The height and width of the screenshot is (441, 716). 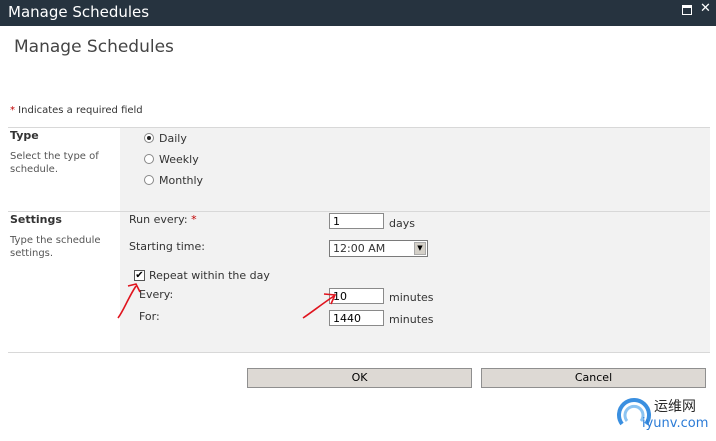 What do you see at coordinates (179, 159) in the screenshot?
I see `radio-label: Weekly` at bounding box center [179, 159].